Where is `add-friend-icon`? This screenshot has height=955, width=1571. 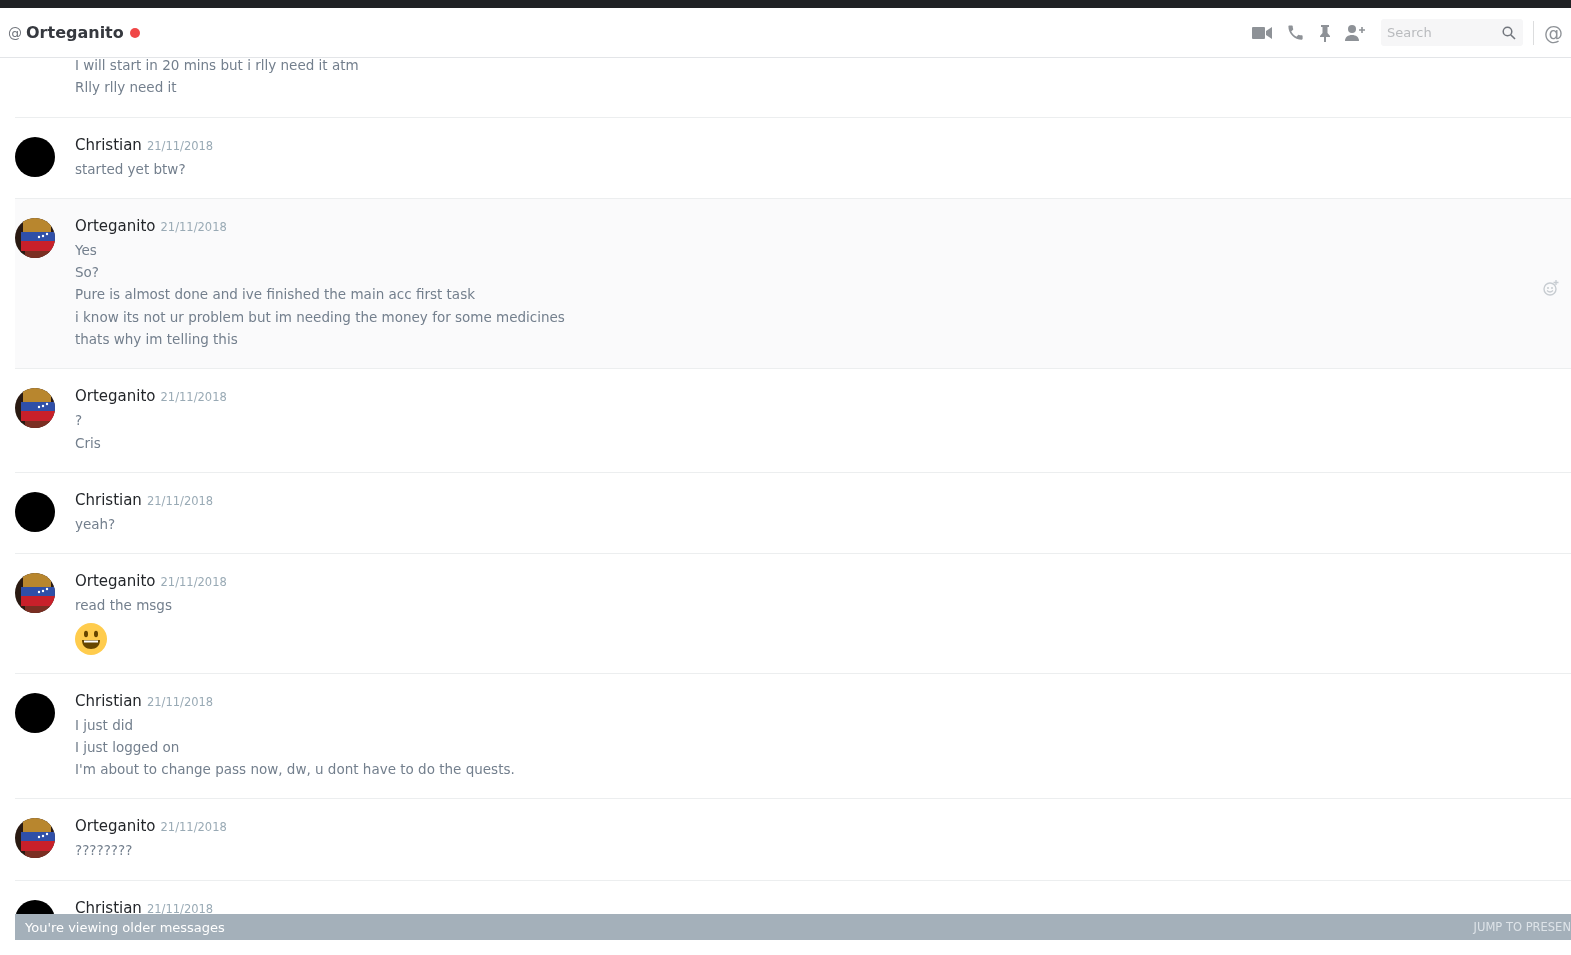
add-friend-icon is located at coordinates (1356, 32).